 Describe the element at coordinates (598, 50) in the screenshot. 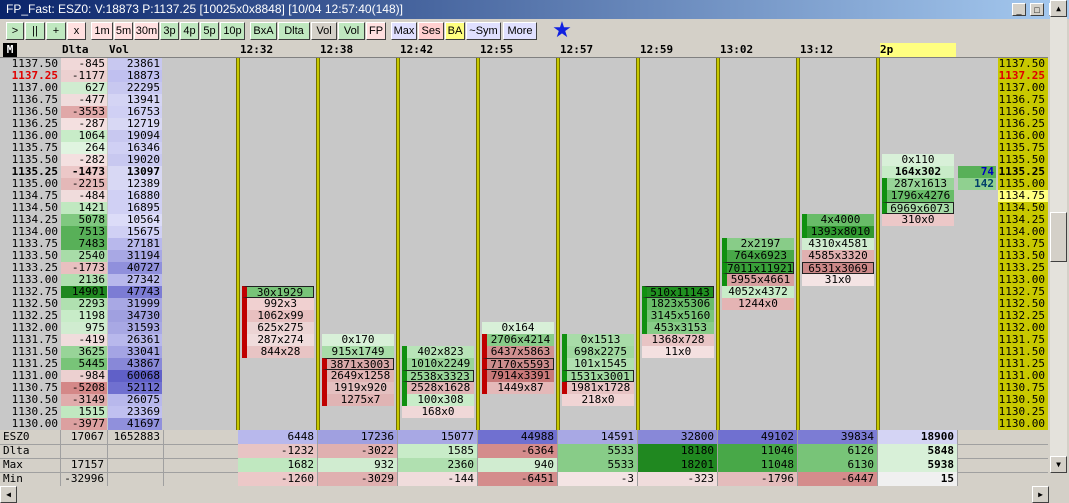

I see `time-header: 12:57` at that location.